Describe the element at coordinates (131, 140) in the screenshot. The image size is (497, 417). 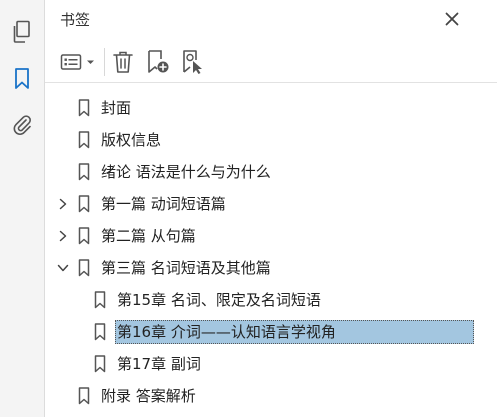
I see `bookmark-label: 版权信息` at that location.